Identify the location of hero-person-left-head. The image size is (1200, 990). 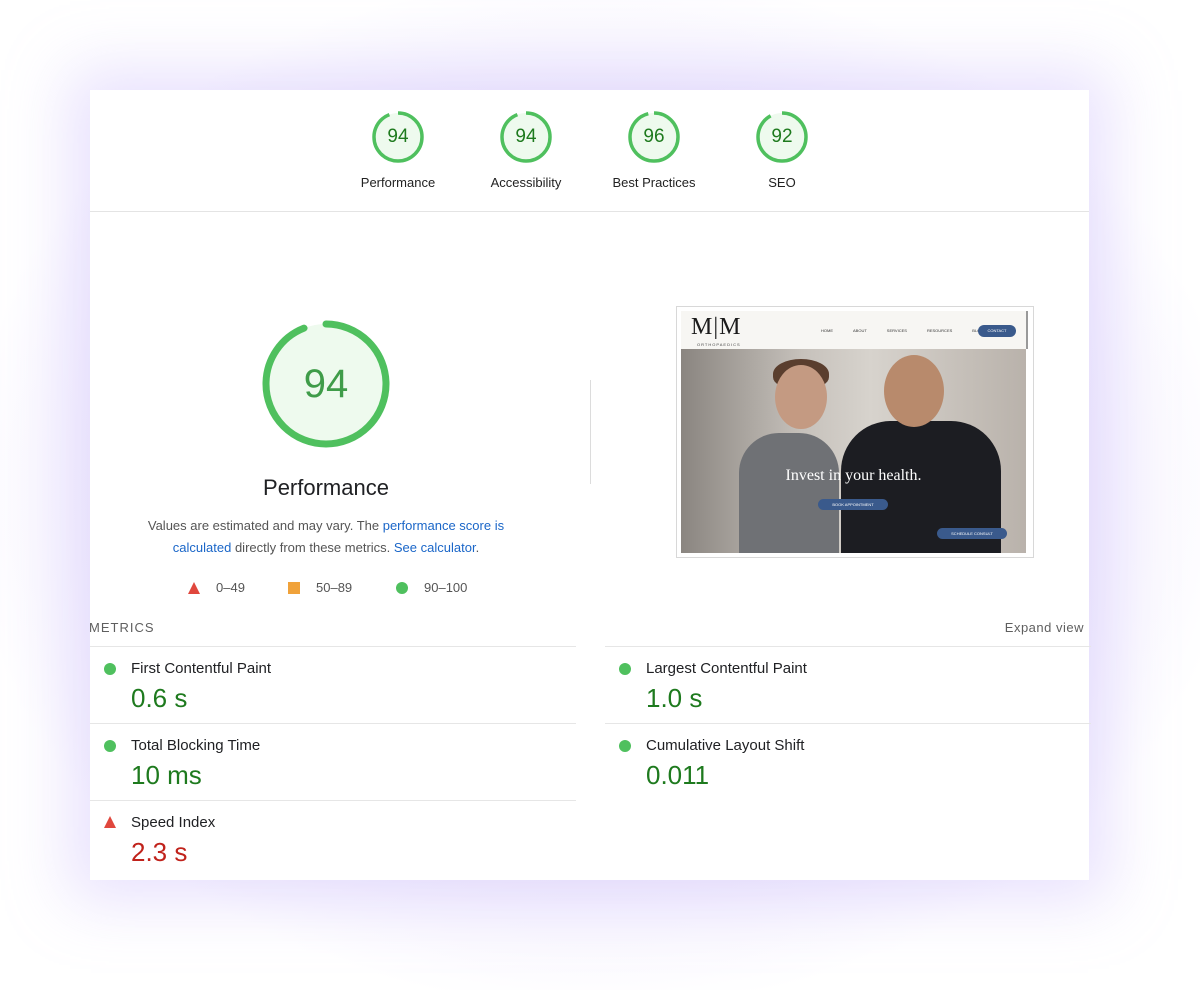
(801, 397).